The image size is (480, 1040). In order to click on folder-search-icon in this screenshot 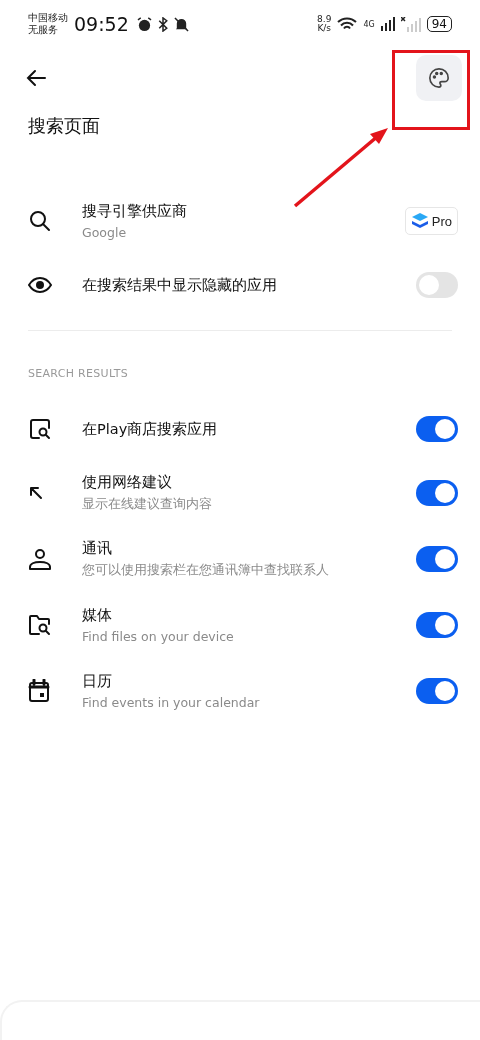, I will do `click(40, 625)`.